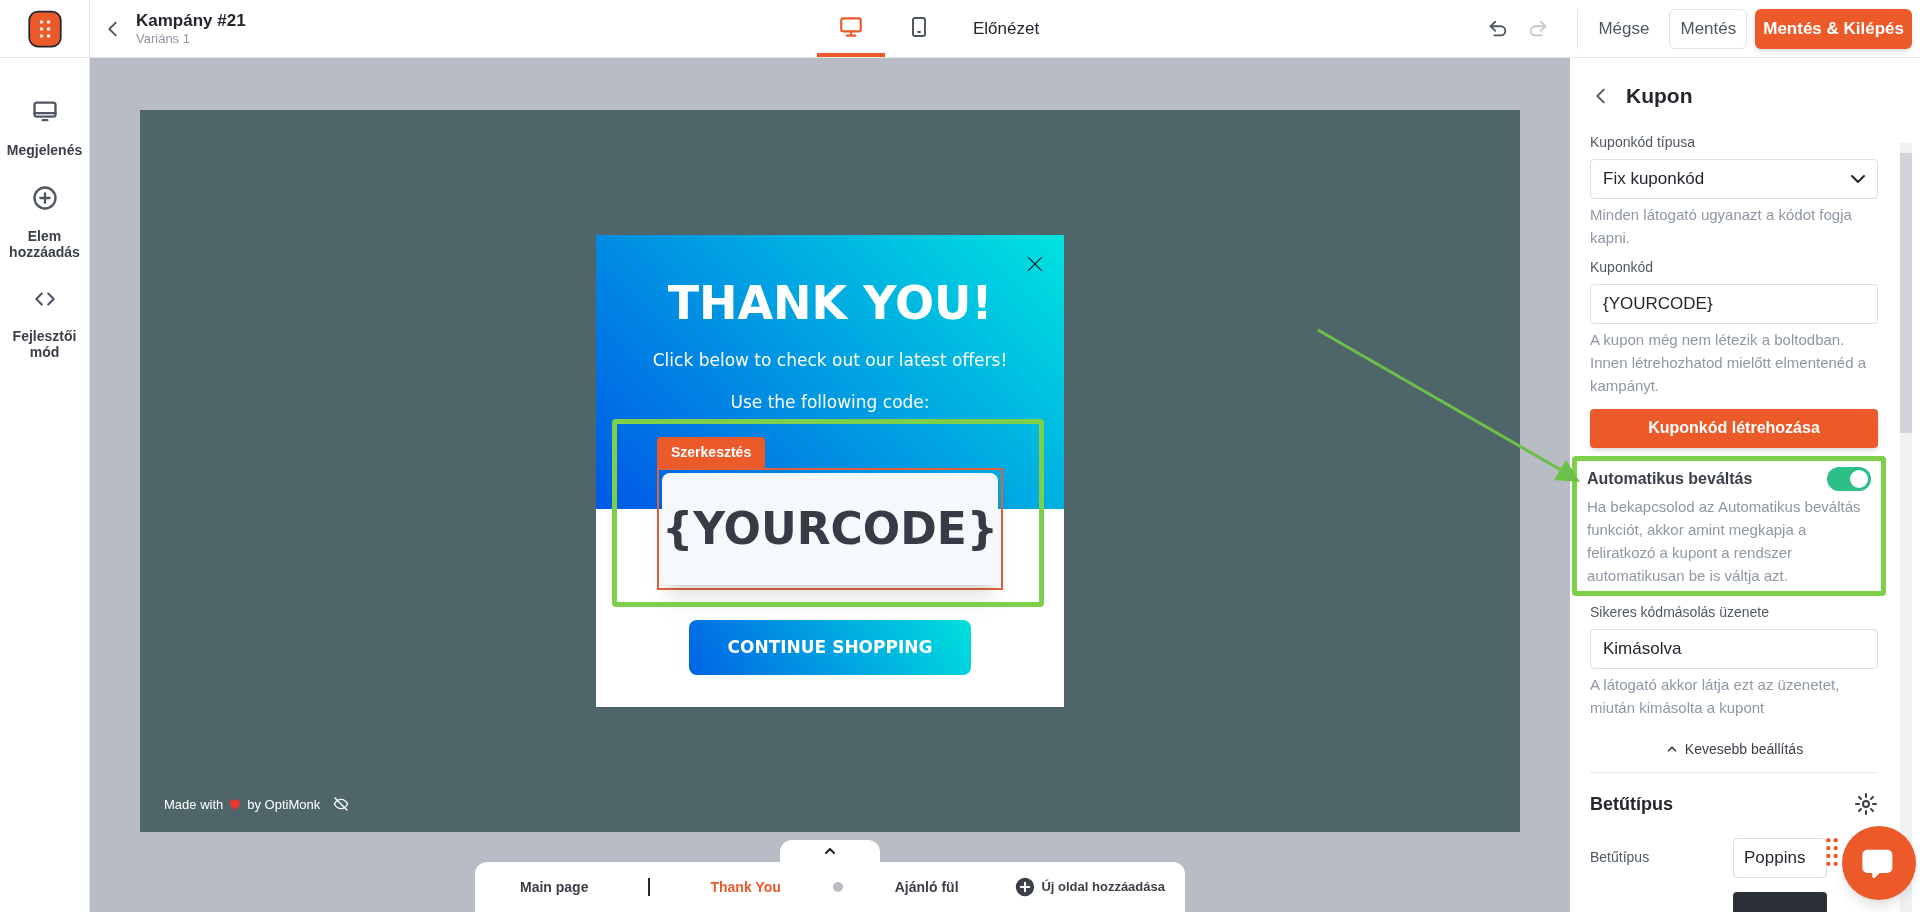 The image size is (1920, 912). I want to click on font-select: Poppins, so click(1780, 857).